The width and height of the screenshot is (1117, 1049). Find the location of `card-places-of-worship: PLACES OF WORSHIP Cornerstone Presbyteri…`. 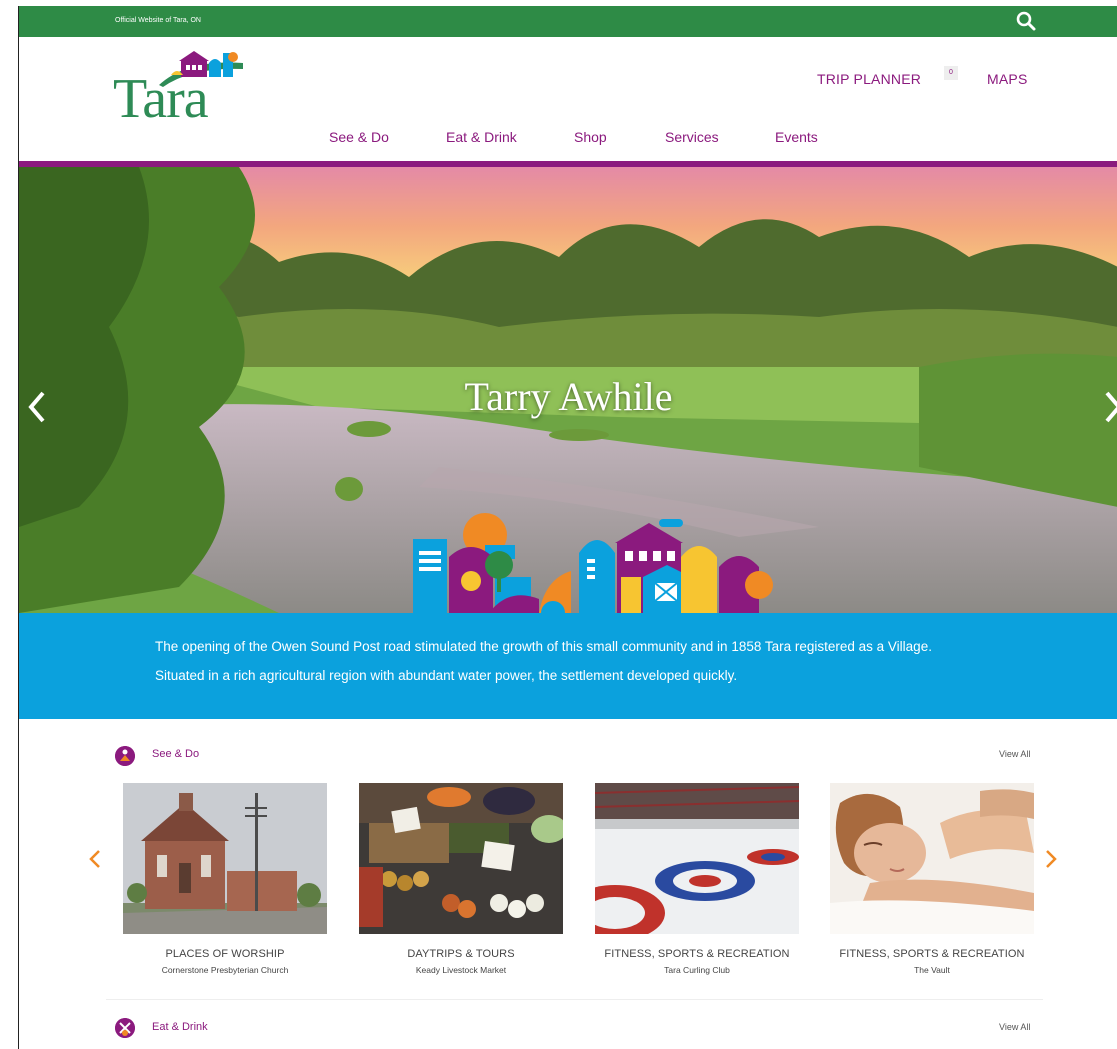

card-places-of-worship: PLACES OF WORSHIP Cornerstone Presbyteri… is located at coordinates (225, 879).